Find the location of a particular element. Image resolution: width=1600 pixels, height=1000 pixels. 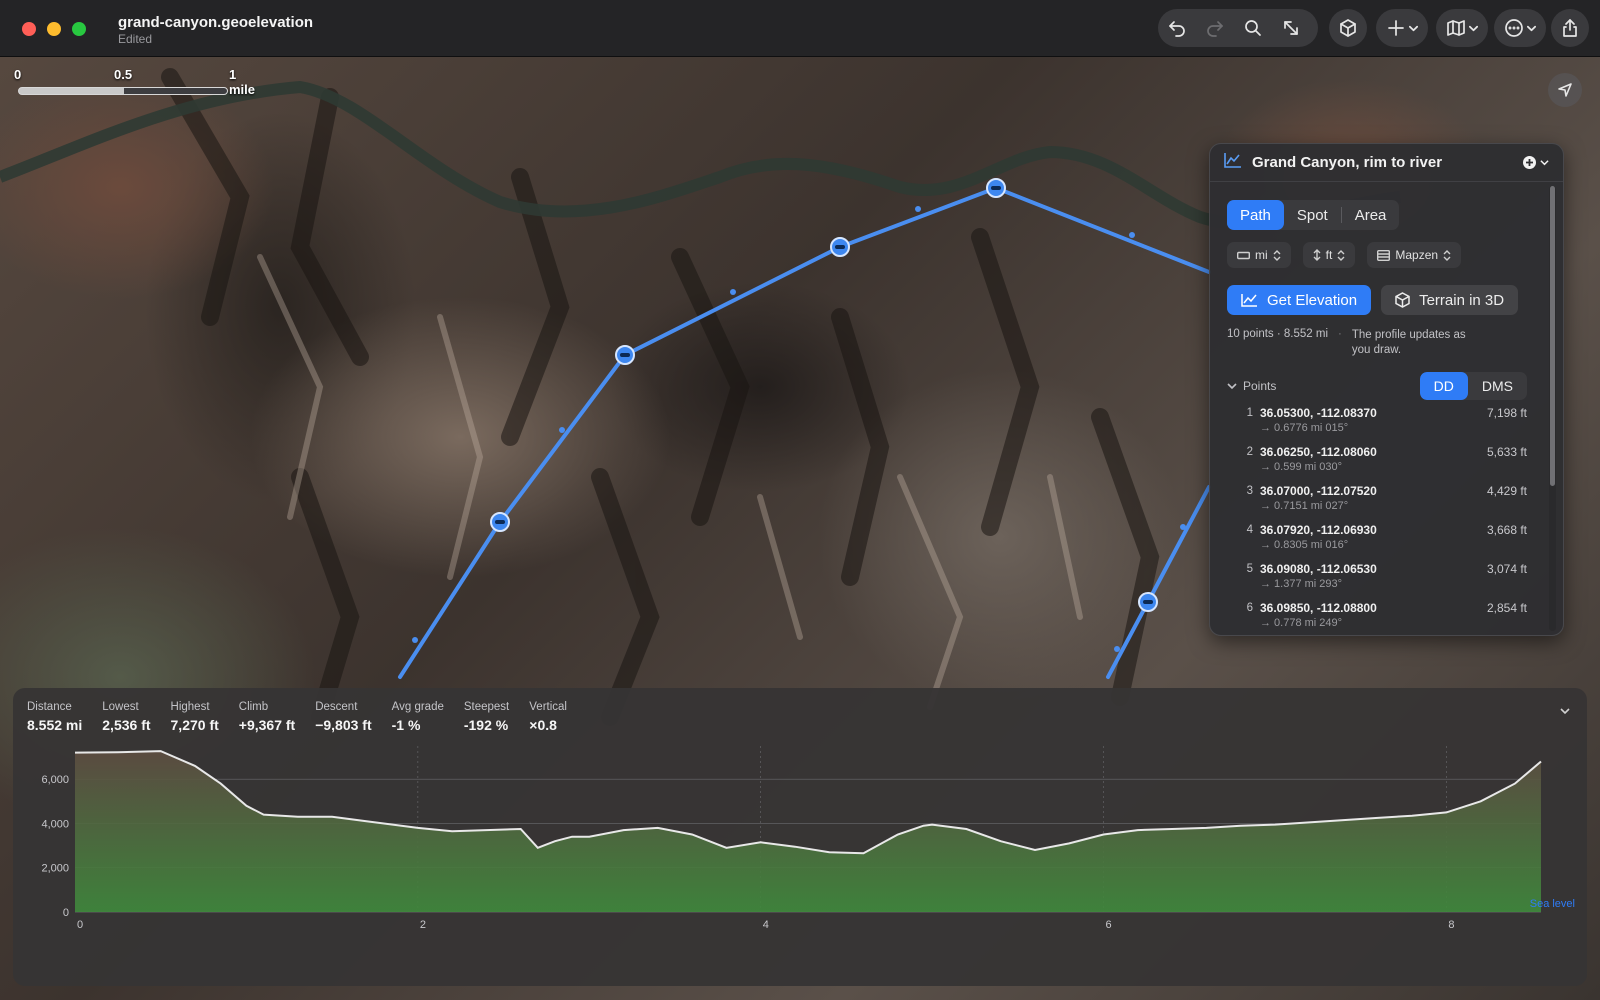

mode-spot-button: Spot is located at coordinates (1312, 215).